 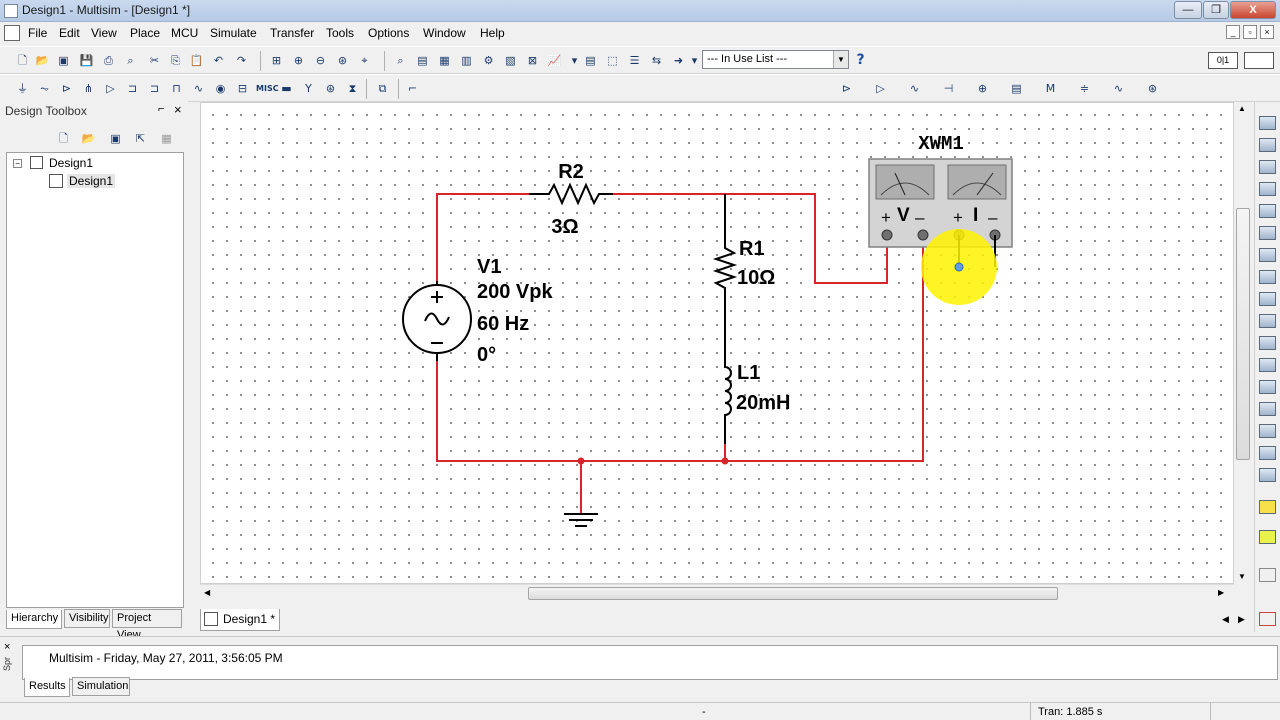 What do you see at coordinates (267, 88) in the screenshot?
I see `misc-icon: MISC` at bounding box center [267, 88].